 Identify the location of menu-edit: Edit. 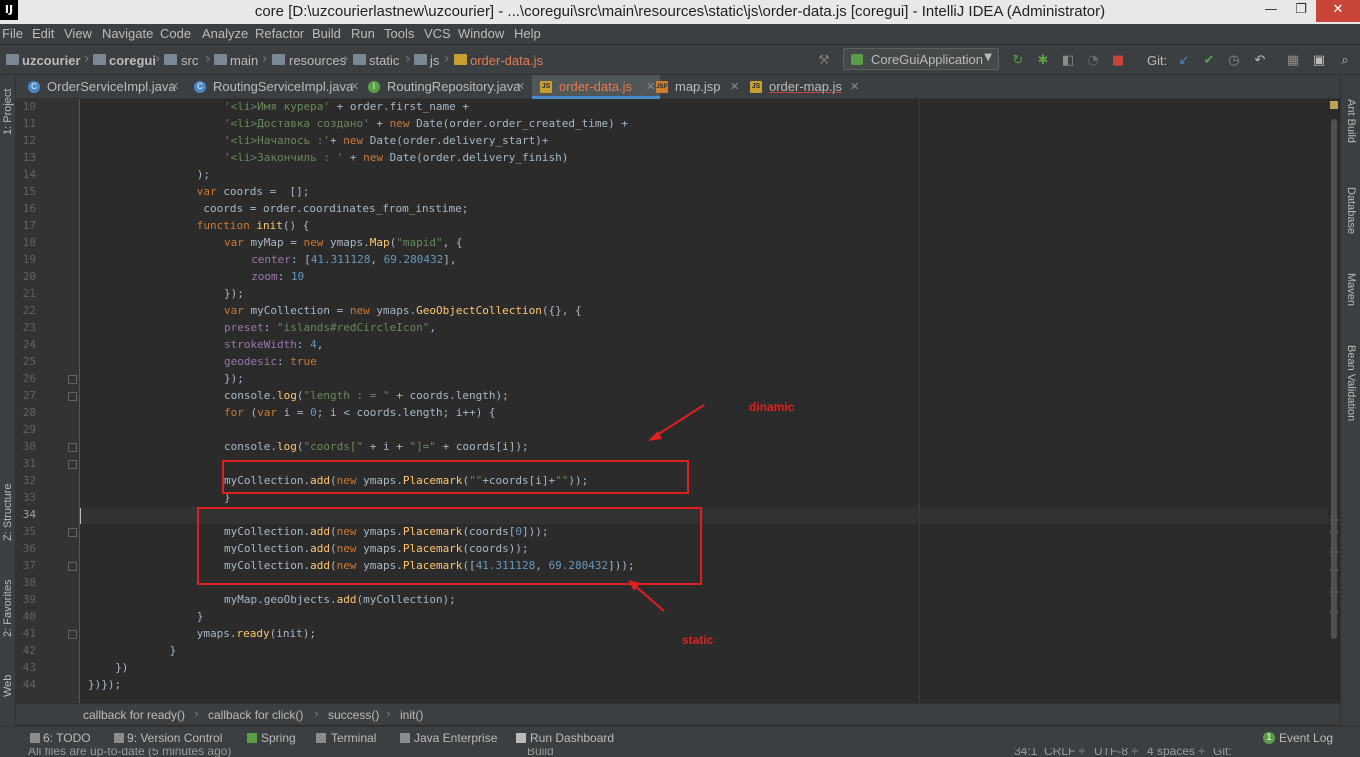
(43, 33).